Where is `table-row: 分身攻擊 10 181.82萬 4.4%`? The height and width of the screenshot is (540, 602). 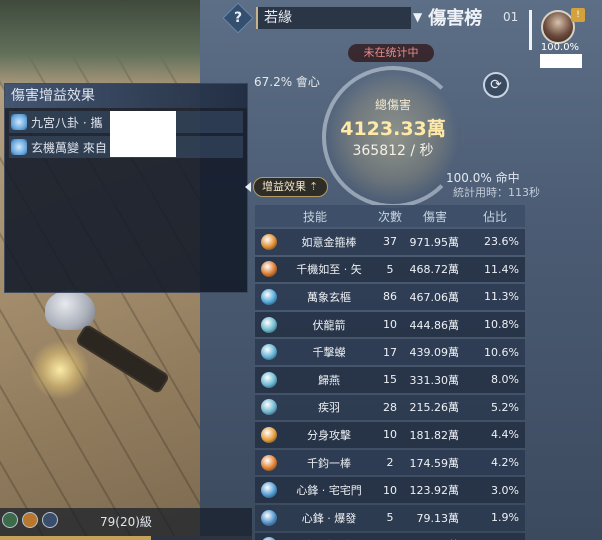
table-row: 分身攻擊 10 181.82萬 4.4% is located at coordinates (390, 435).